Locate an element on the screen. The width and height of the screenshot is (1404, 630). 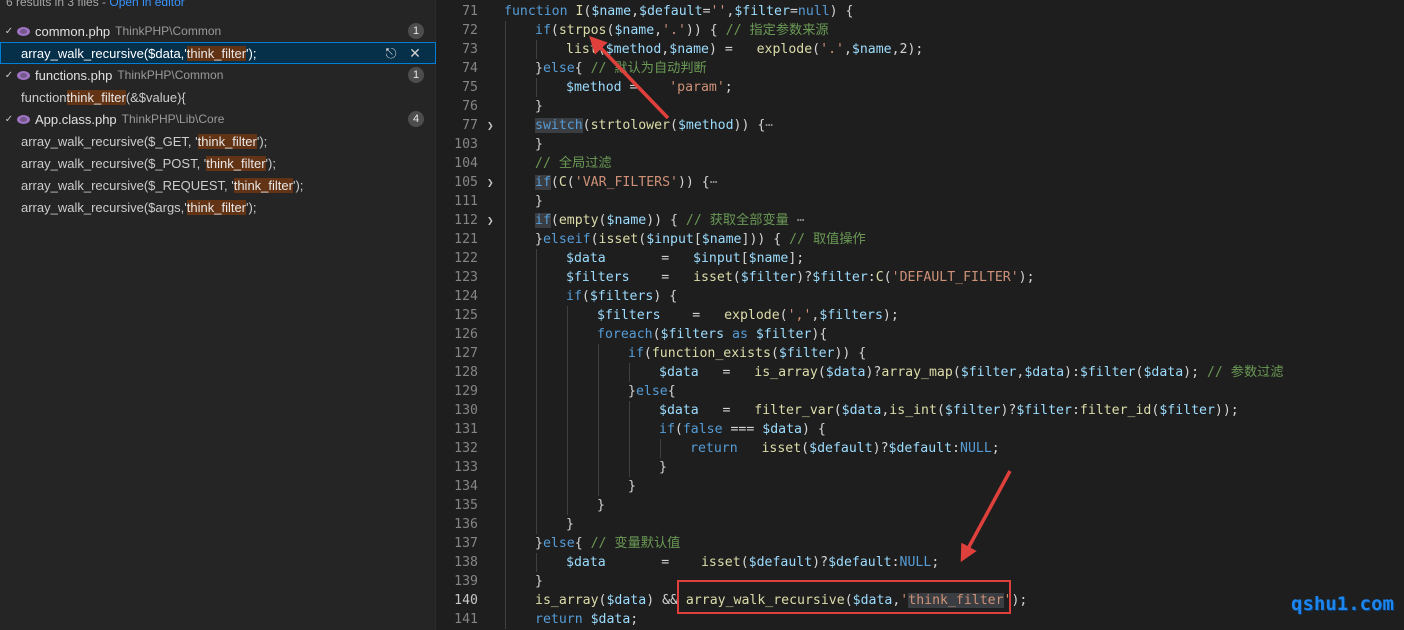
code-line: 136} is located at coordinates (920, 524).